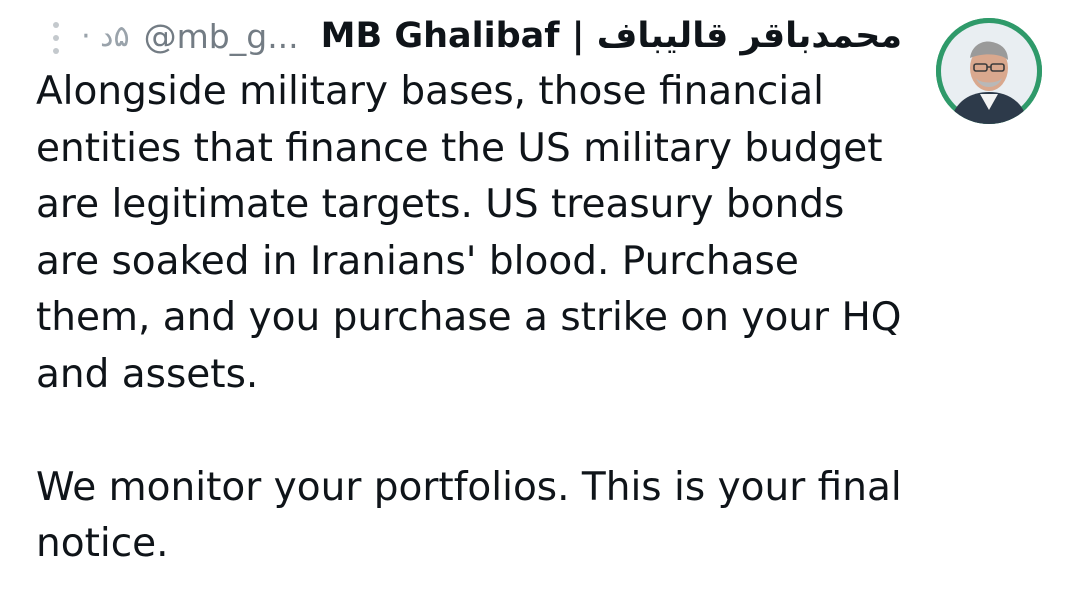 Image resolution: width=1080 pixels, height=589 pixels. I want to click on avatar, so click(989, 71).